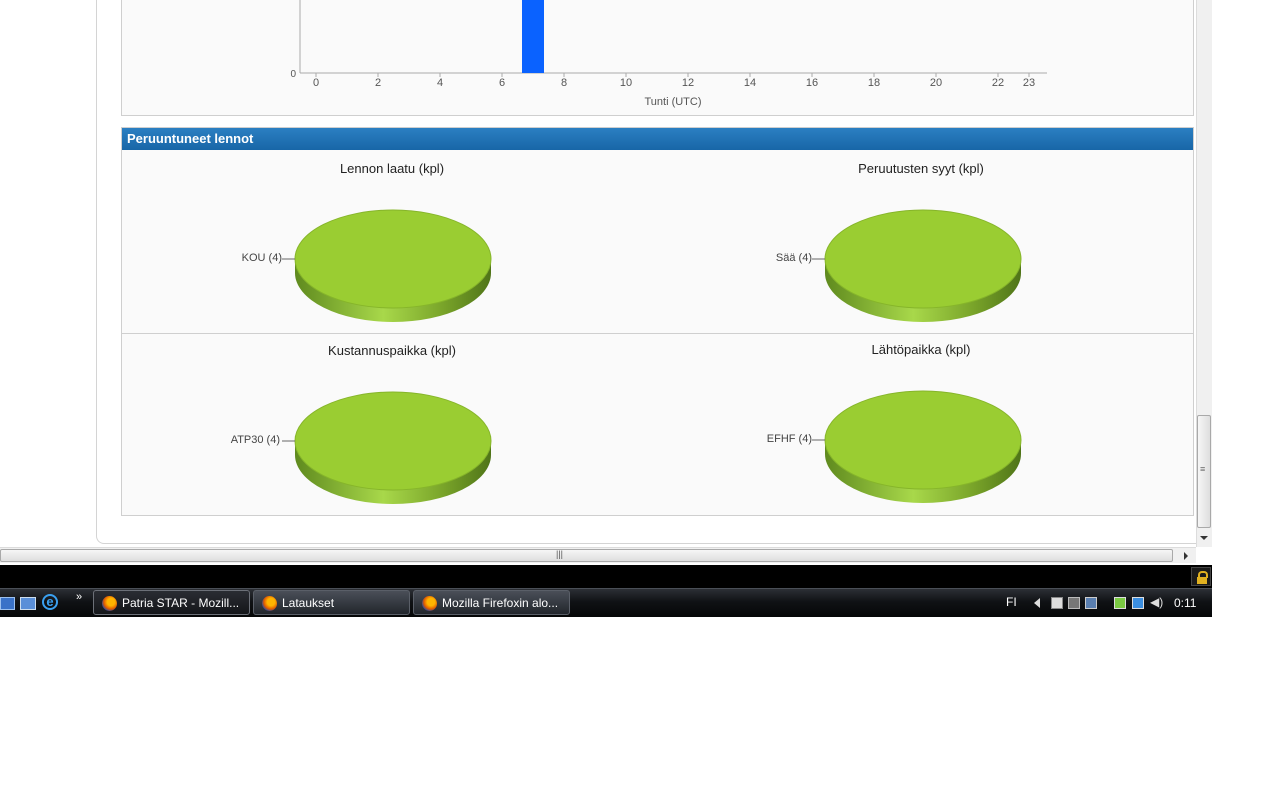  Describe the element at coordinates (793, 258) in the screenshot. I see `pie-slice-label: Sää (4)` at that location.